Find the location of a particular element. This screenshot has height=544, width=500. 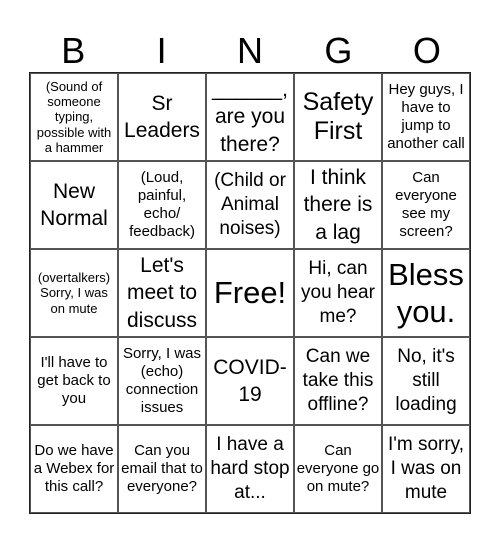

bingo-cell-n2: (Child or Animal noises) is located at coordinates (250, 205).